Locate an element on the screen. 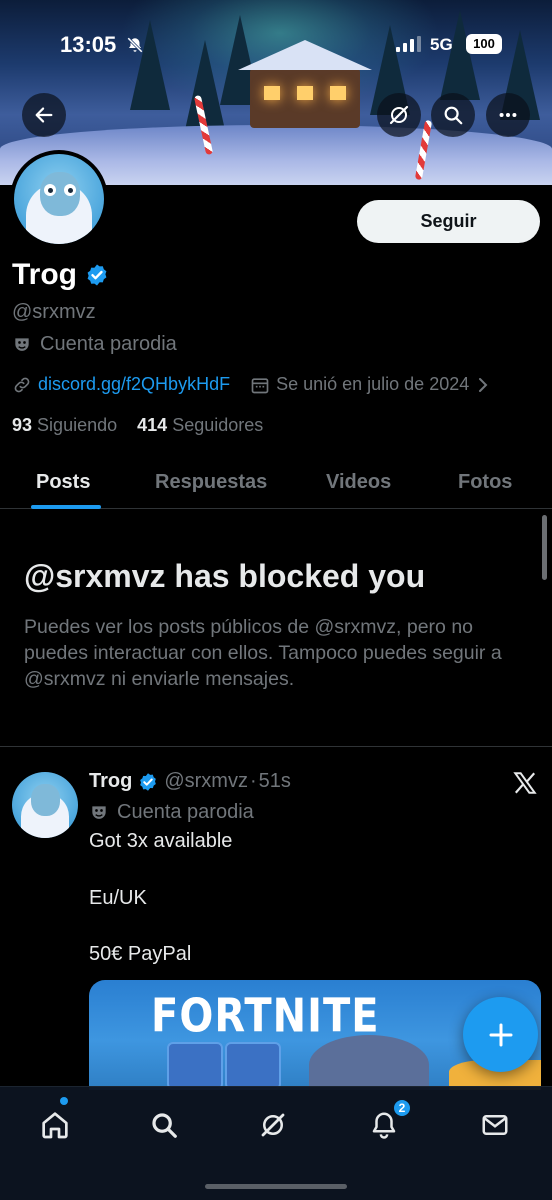 This screenshot has width=552, height=1200. follow-stats: 93 Siguiendo 414 Seguidores is located at coordinates (137, 425).